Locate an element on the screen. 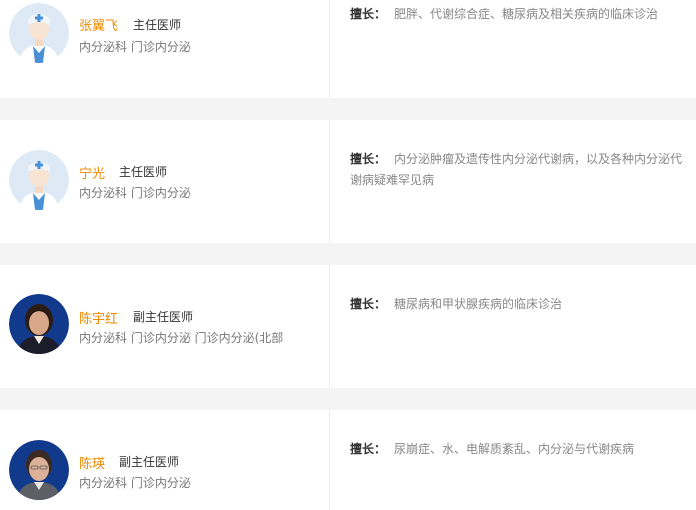 Image resolution: width=696 pixels, height=510 pixels. doctor-specialty: 擅长： 肥胖、代谢综合症、糖尿病及相关疾病的临床诊治 is located at coordinates (520, 14).